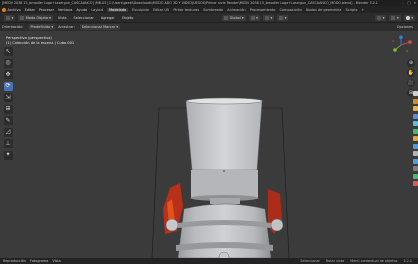 Image resolution: width=418 pixels, height=264 pixels. I want to click on version-label: 3.2.1, so click(407, 261).